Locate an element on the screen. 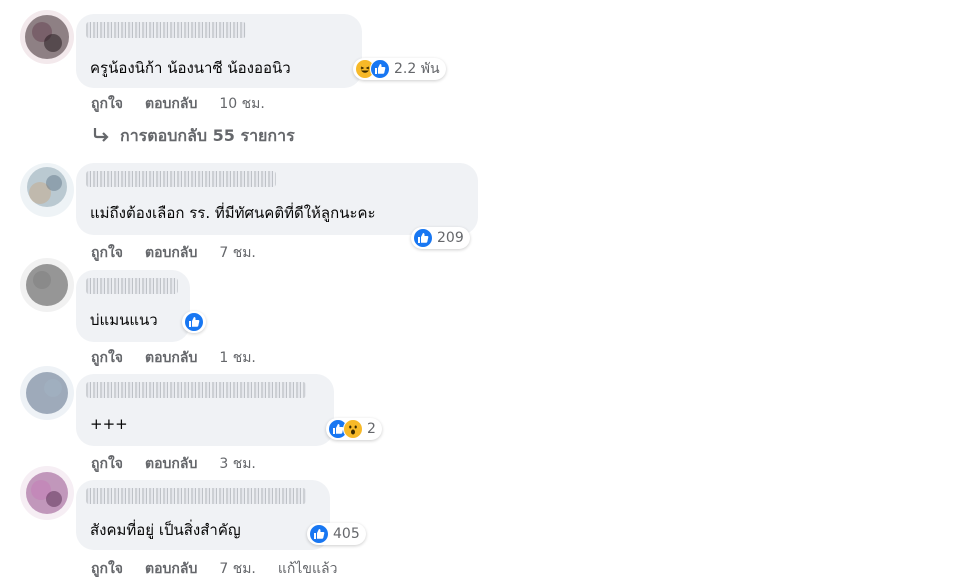  comment-text: ครูน้องนิก้า น้องนาซี น้องออนิว is located at coordinates (190, 68).